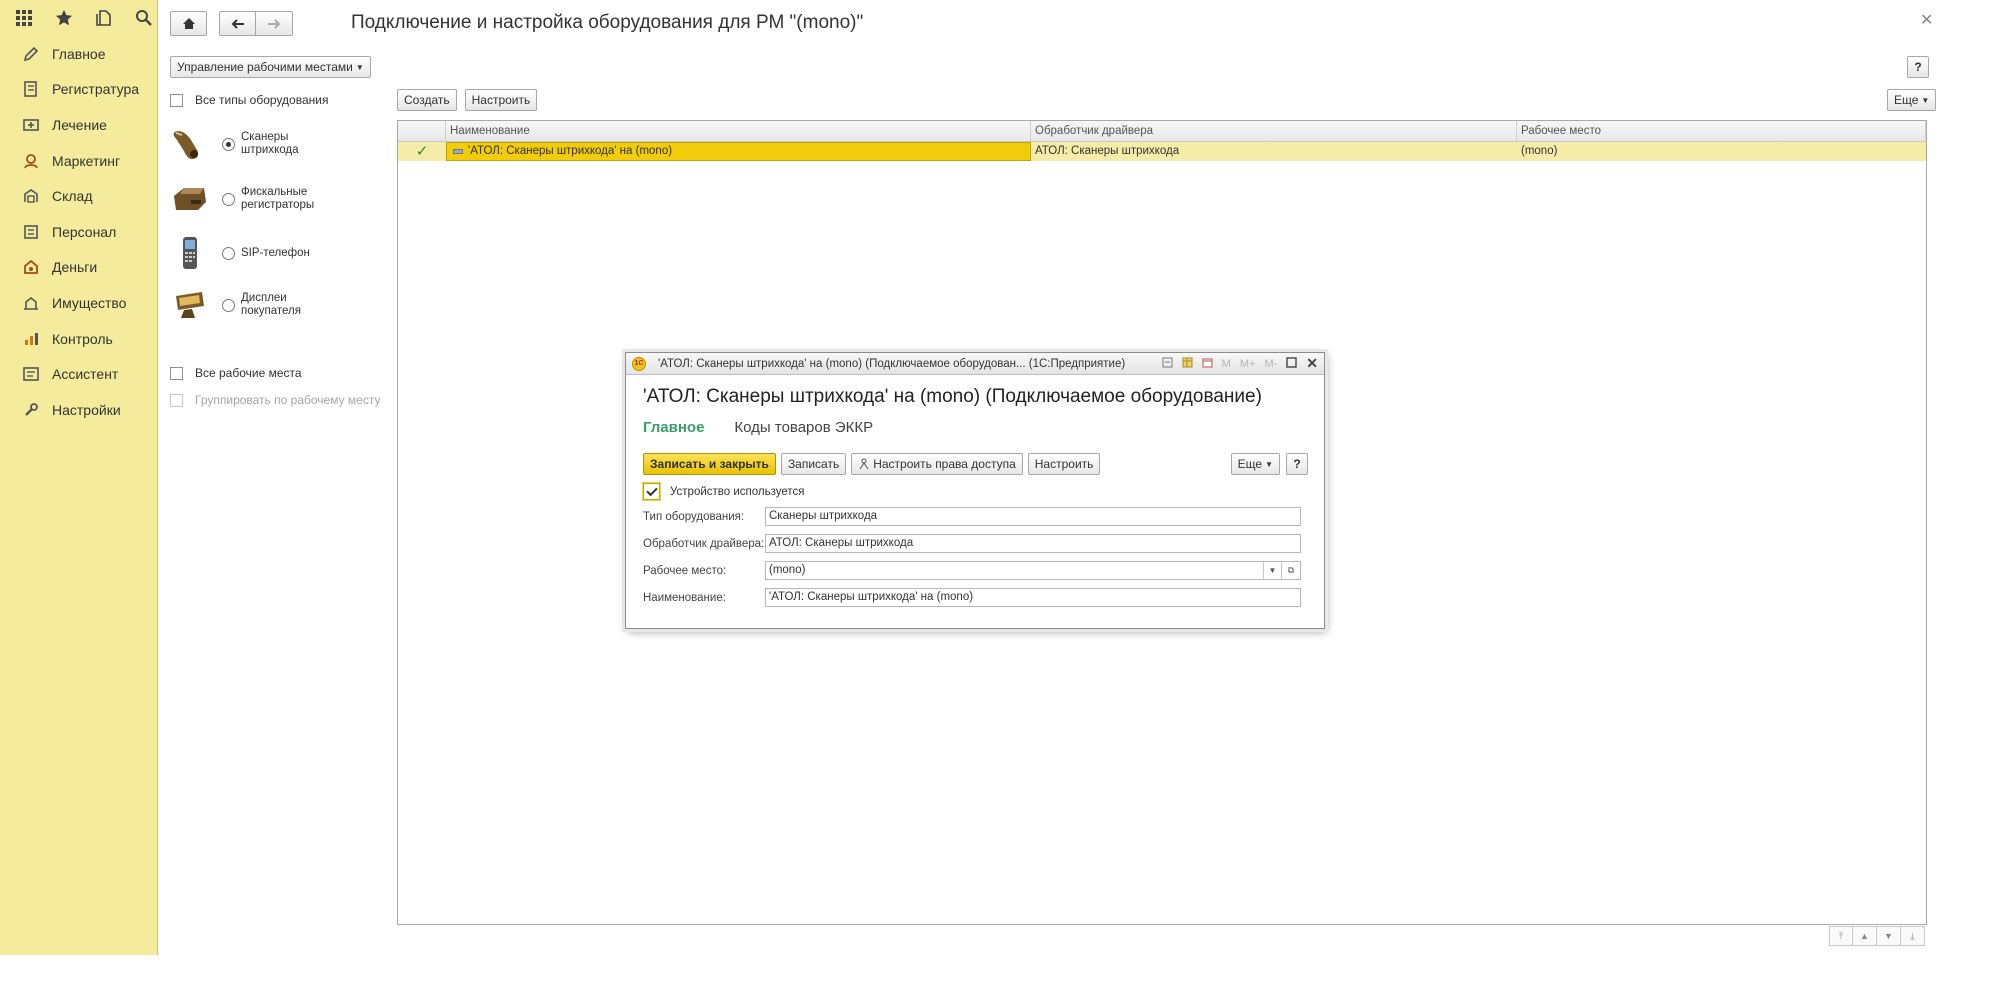 The image size is (2000, 1000). What do you see at coordinates (64, 18) in the screenshot?
I see `favorites-star-icon` at bounding box center [64, 18].